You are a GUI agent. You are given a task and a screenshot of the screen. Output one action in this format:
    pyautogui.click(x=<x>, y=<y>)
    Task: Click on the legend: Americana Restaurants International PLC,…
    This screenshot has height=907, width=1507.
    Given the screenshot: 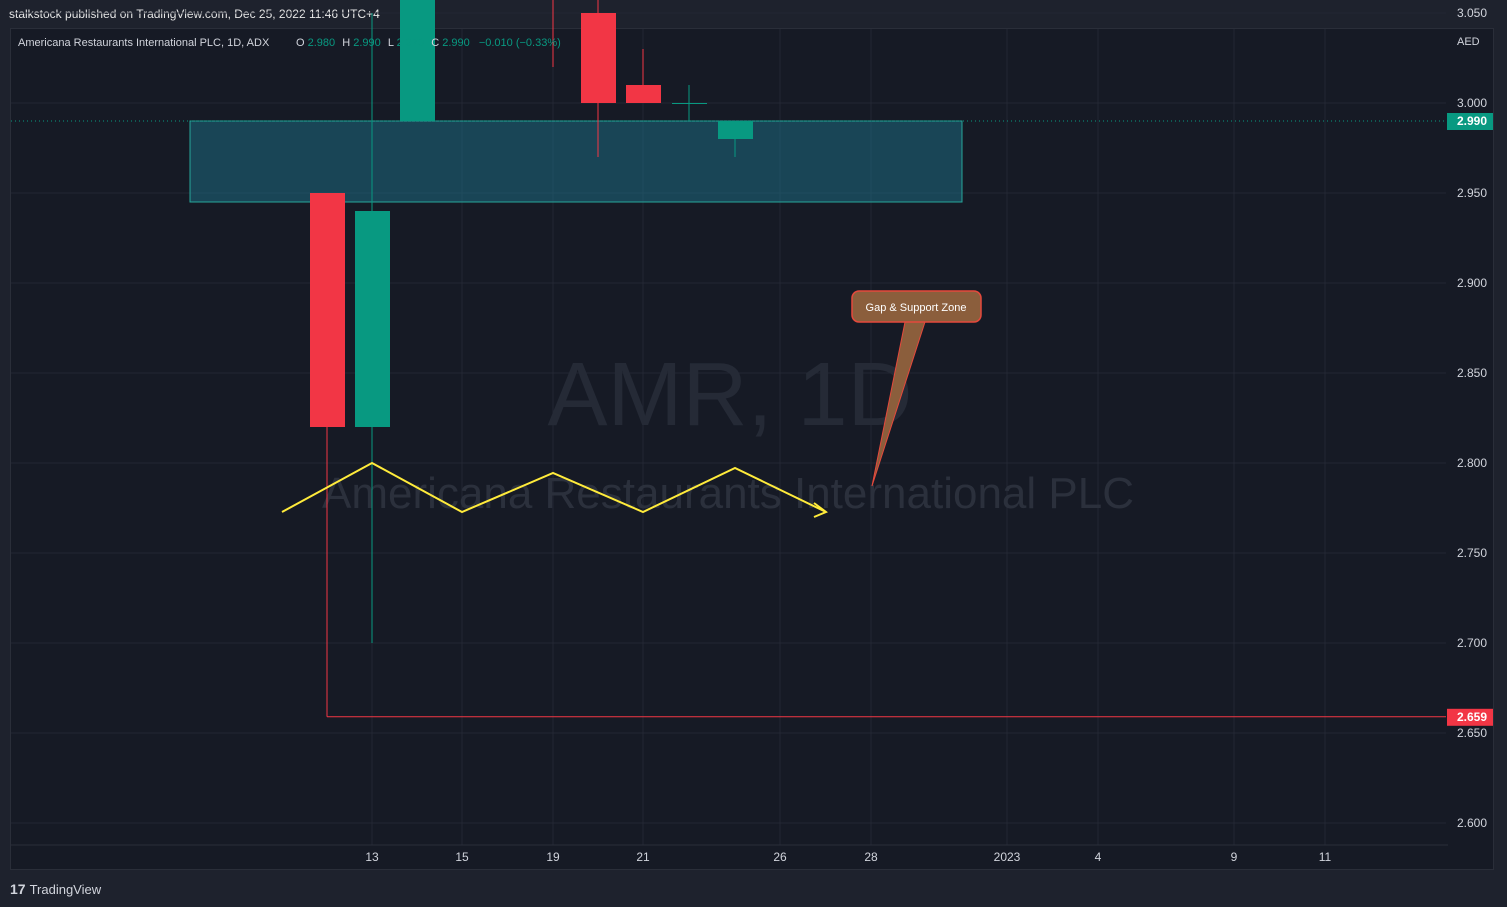 What is the action you would take?
    pyautogui.click(x=289, y=43)
    